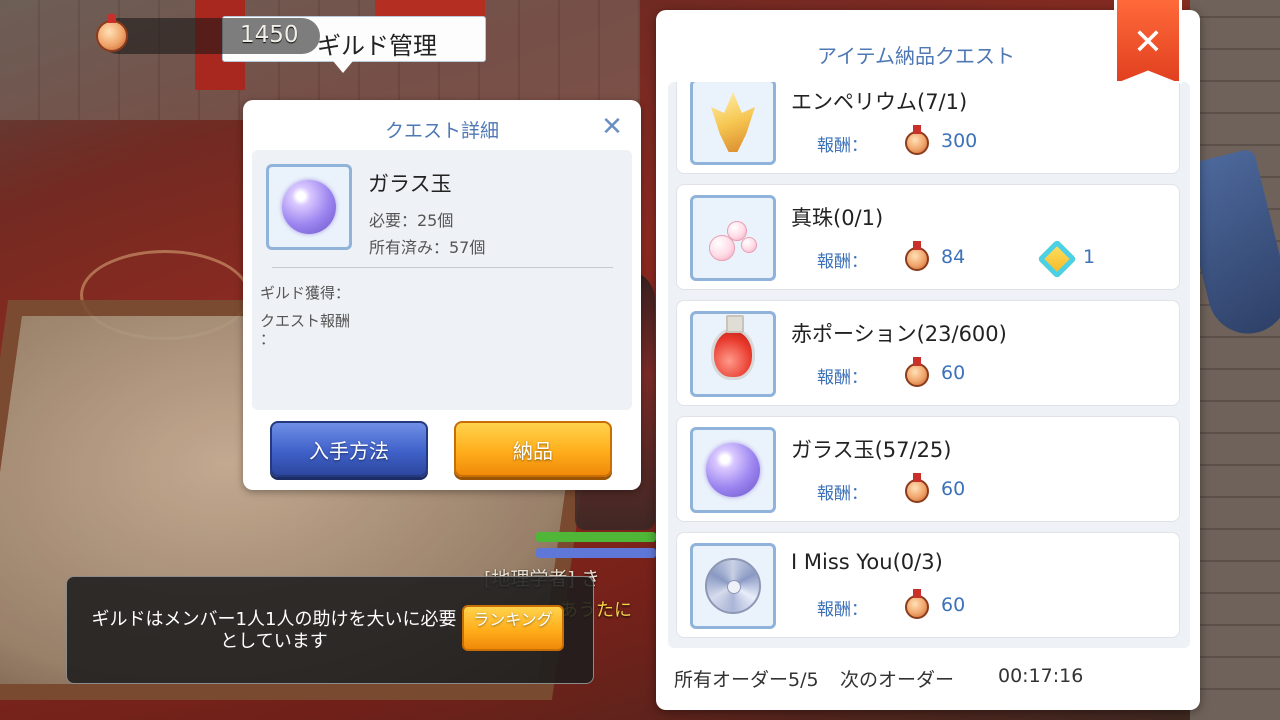 Image resolution: width=1280 pixels, height=720 pixels. What do you see at coordinates (305, 293) in the screenshot?
I see `guild-gain-label: ギルド獲得：` at bounding box center [305, 293].